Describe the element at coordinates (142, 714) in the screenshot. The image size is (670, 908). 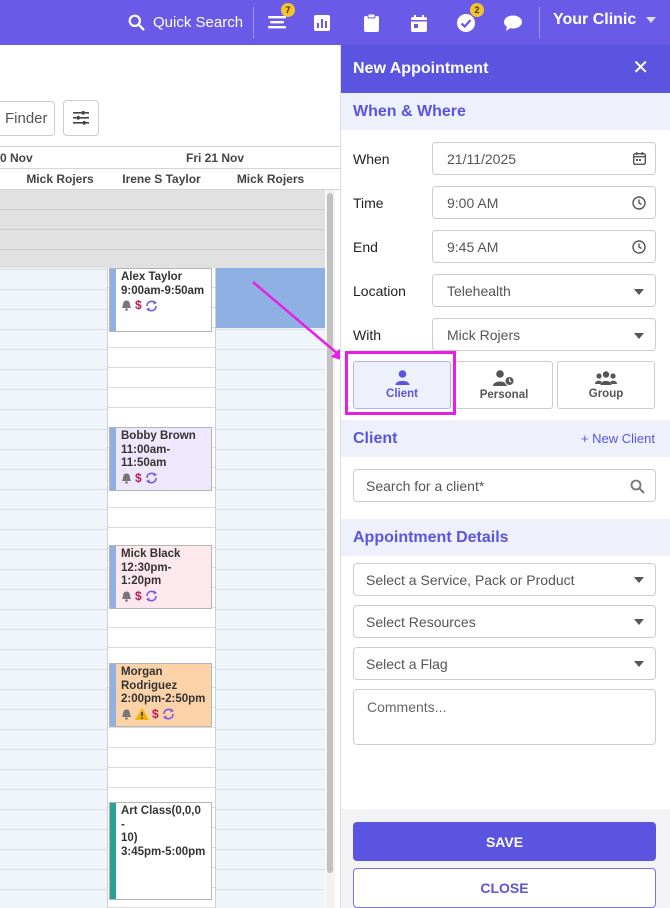
I see `warning-icon` at that location.